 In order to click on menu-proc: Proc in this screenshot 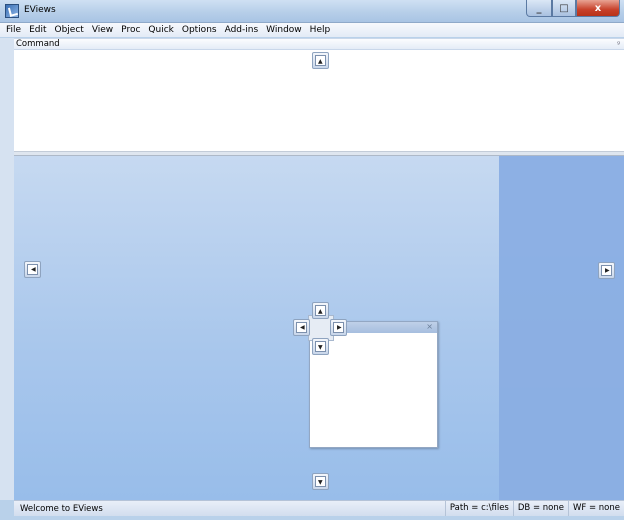, I will do `click(130, 30)`.